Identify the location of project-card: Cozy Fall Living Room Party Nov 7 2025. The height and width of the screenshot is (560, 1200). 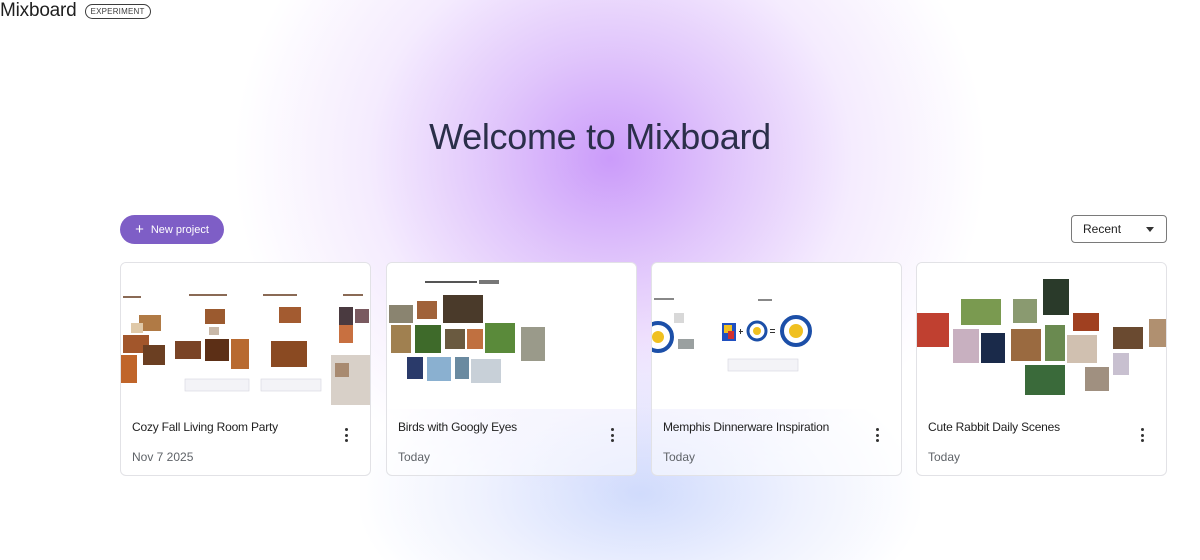
(245, 369).